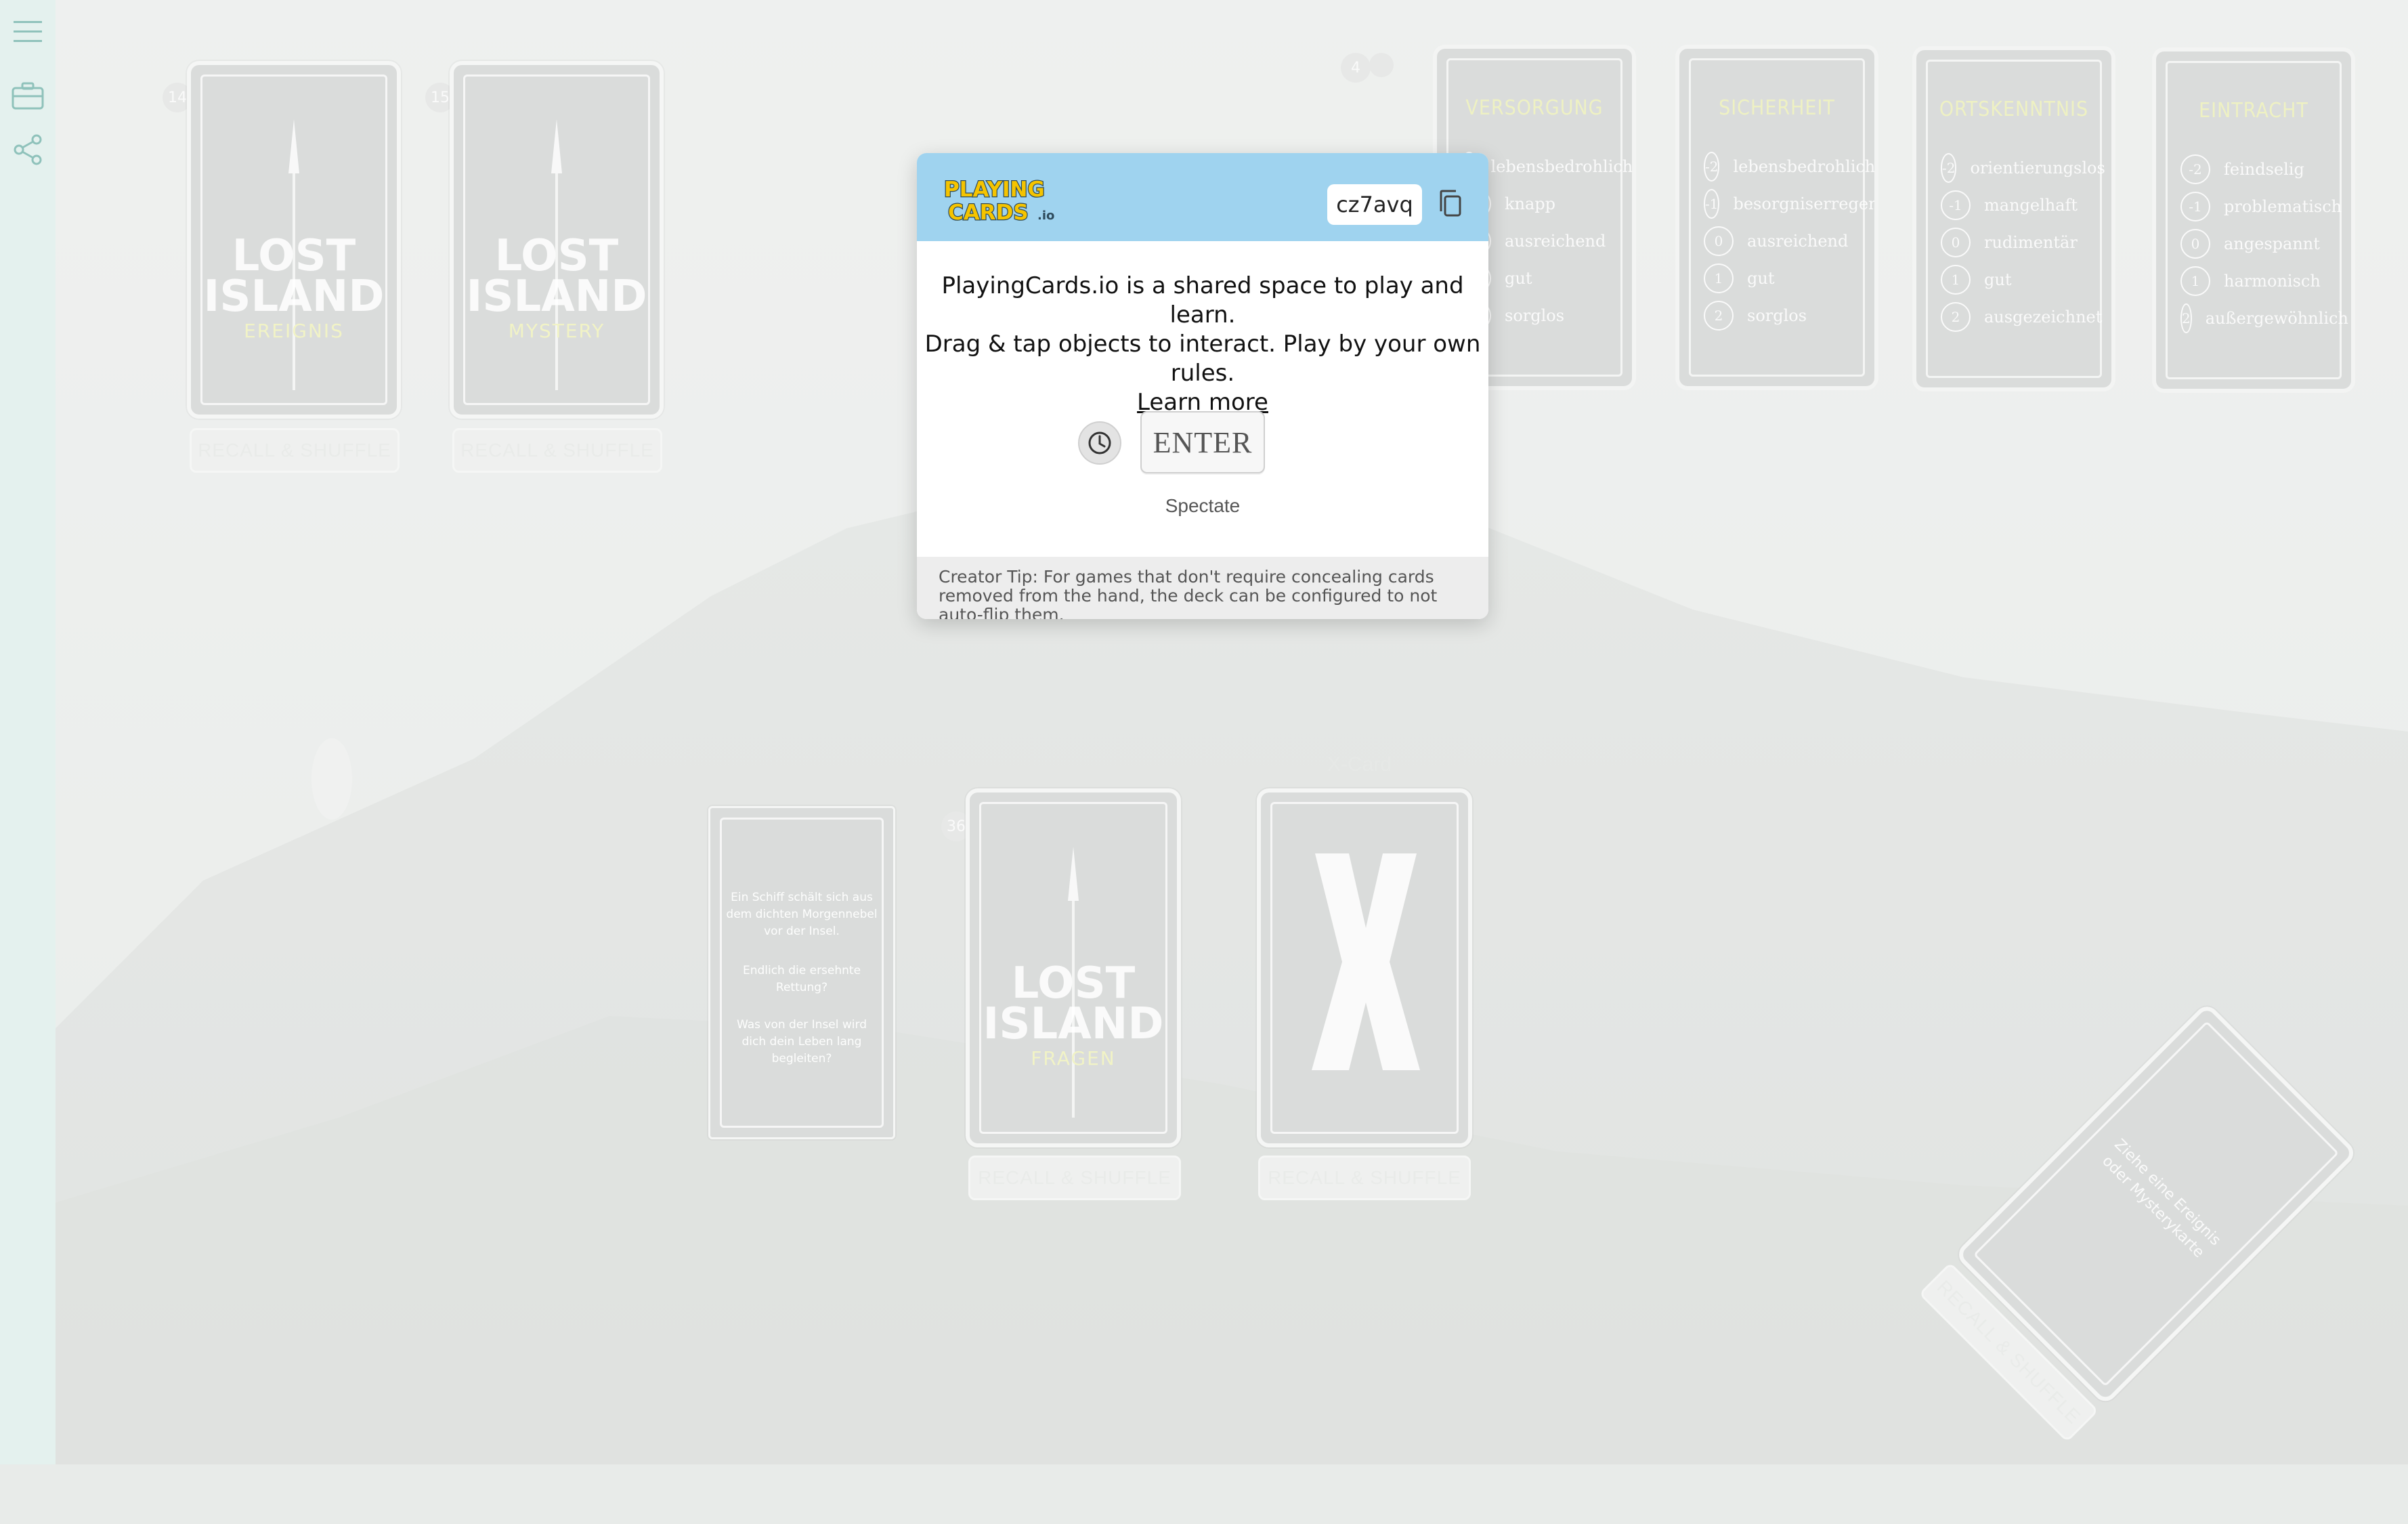 The width and height of the screenshot is (2408, 1524). I want to click on deck-ereignis: LOST ISLAND EREIGNIS, so click(294, 240).